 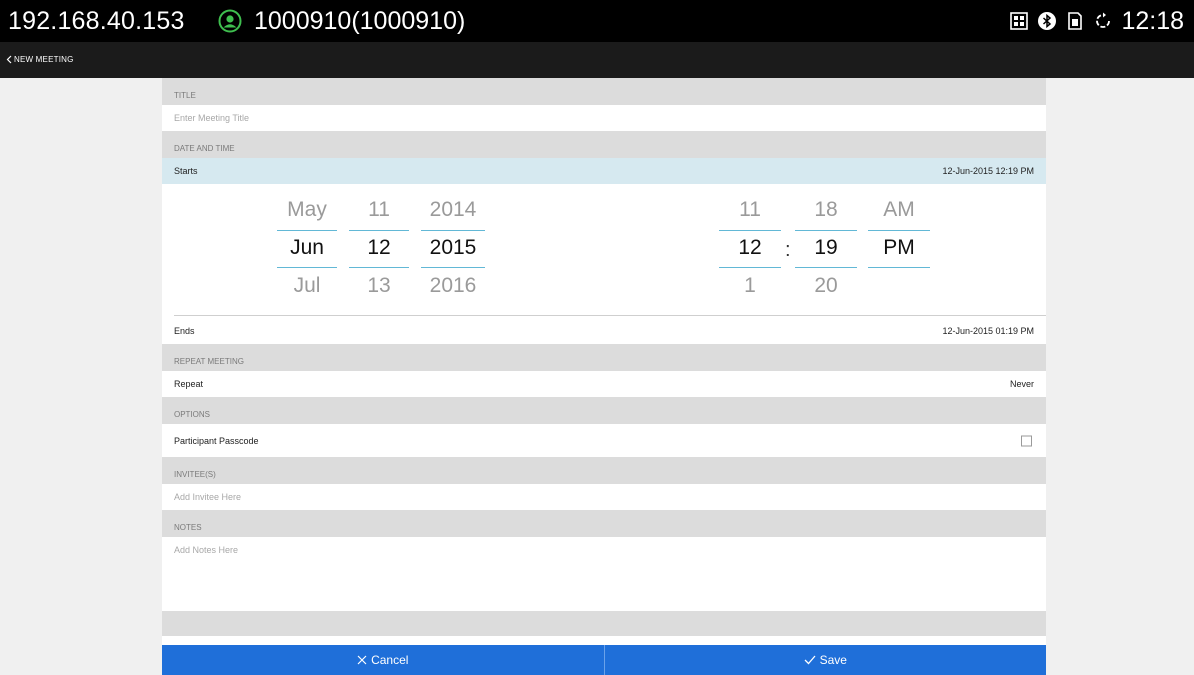 What do you see at coordinates (206, 550) in the screenshot?
I see `notes-placeholder: Add Notes Here` at bounding box center [206, 550].